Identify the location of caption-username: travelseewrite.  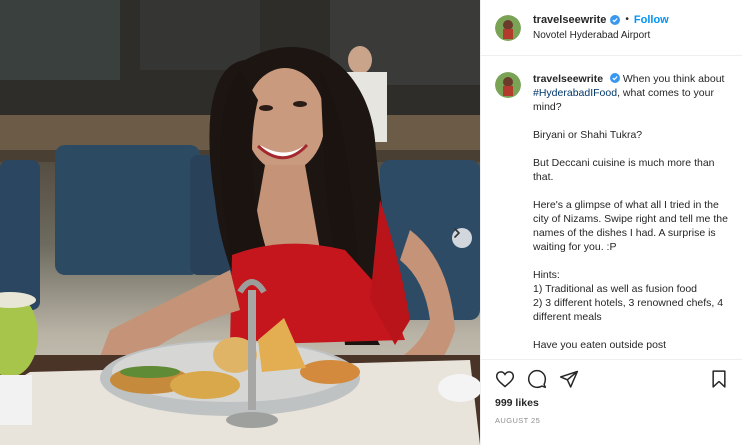
(568, 79).